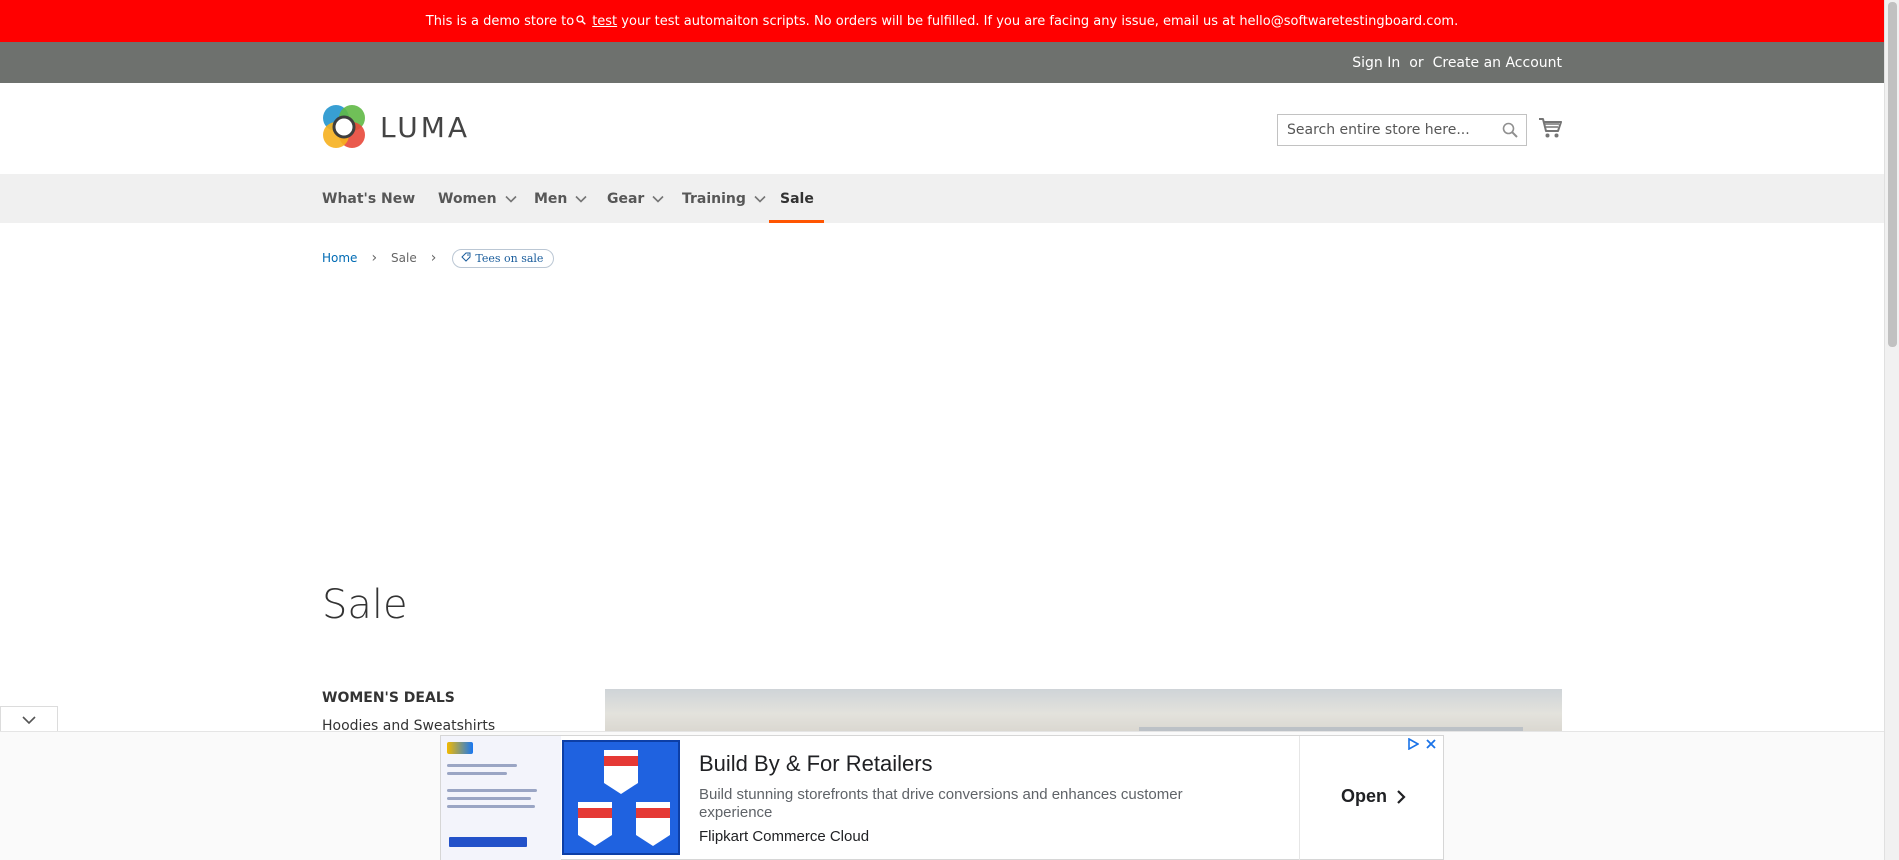 The image size is (1899, 860). Describe the element at coordinates (500, 21) in the screenshot. I see `demo-notice-text-before: This is a demo store to` at that location.